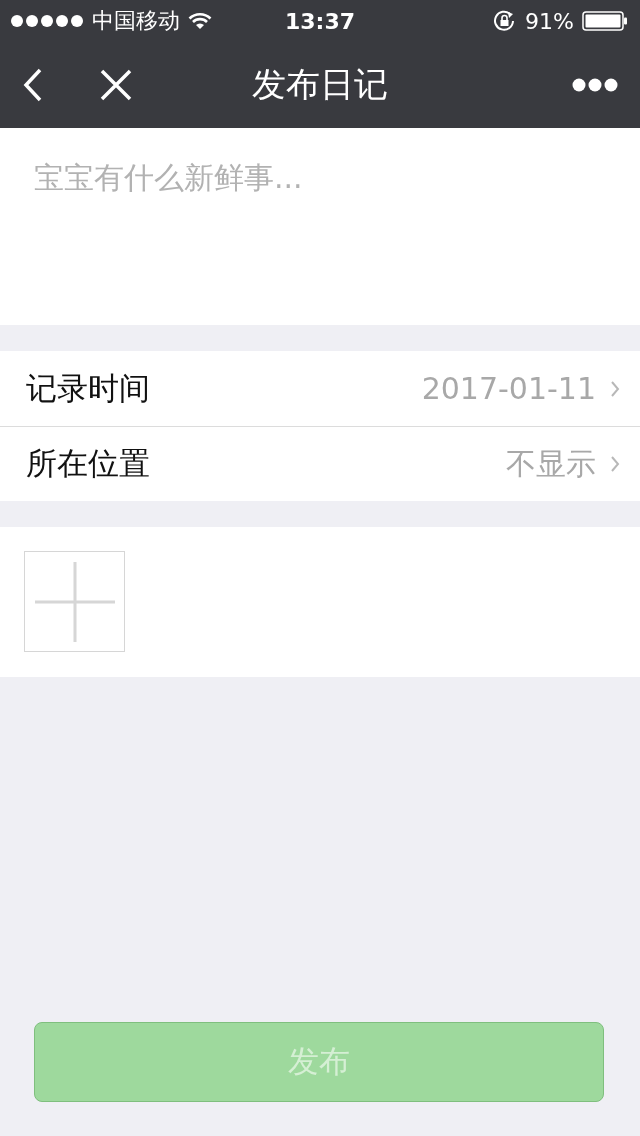  I want to click on page-title: 发布日记, so click(320, 84).